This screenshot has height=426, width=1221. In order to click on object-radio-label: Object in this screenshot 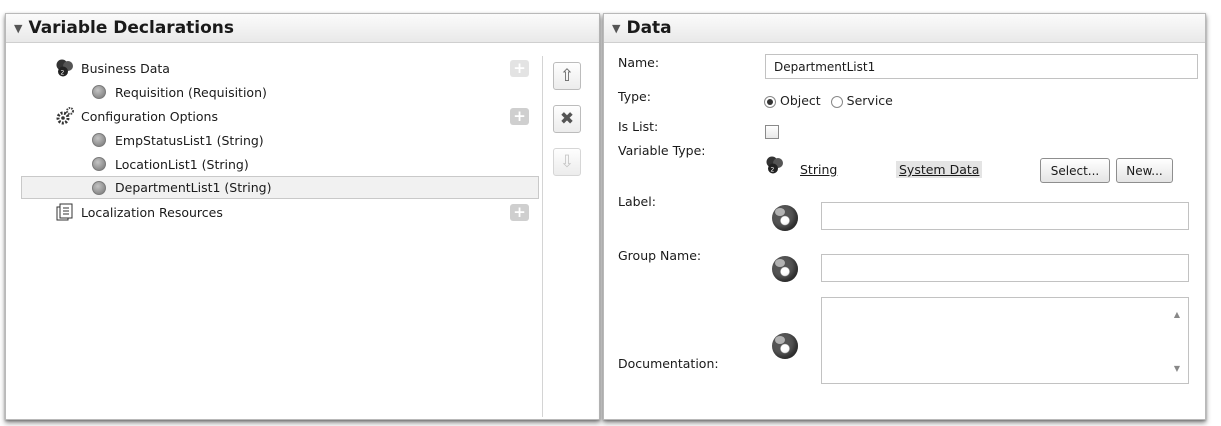, I will do `click(800, 100)`.